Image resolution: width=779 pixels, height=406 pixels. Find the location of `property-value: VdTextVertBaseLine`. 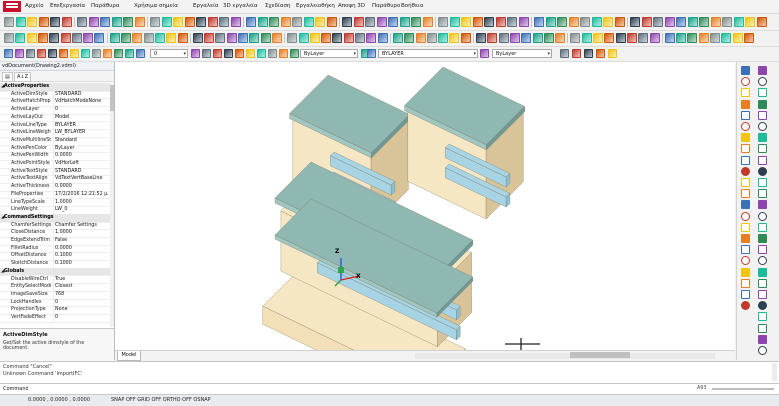

property-value: VdTextVertBaseLine is located at coordinates (82, 179).